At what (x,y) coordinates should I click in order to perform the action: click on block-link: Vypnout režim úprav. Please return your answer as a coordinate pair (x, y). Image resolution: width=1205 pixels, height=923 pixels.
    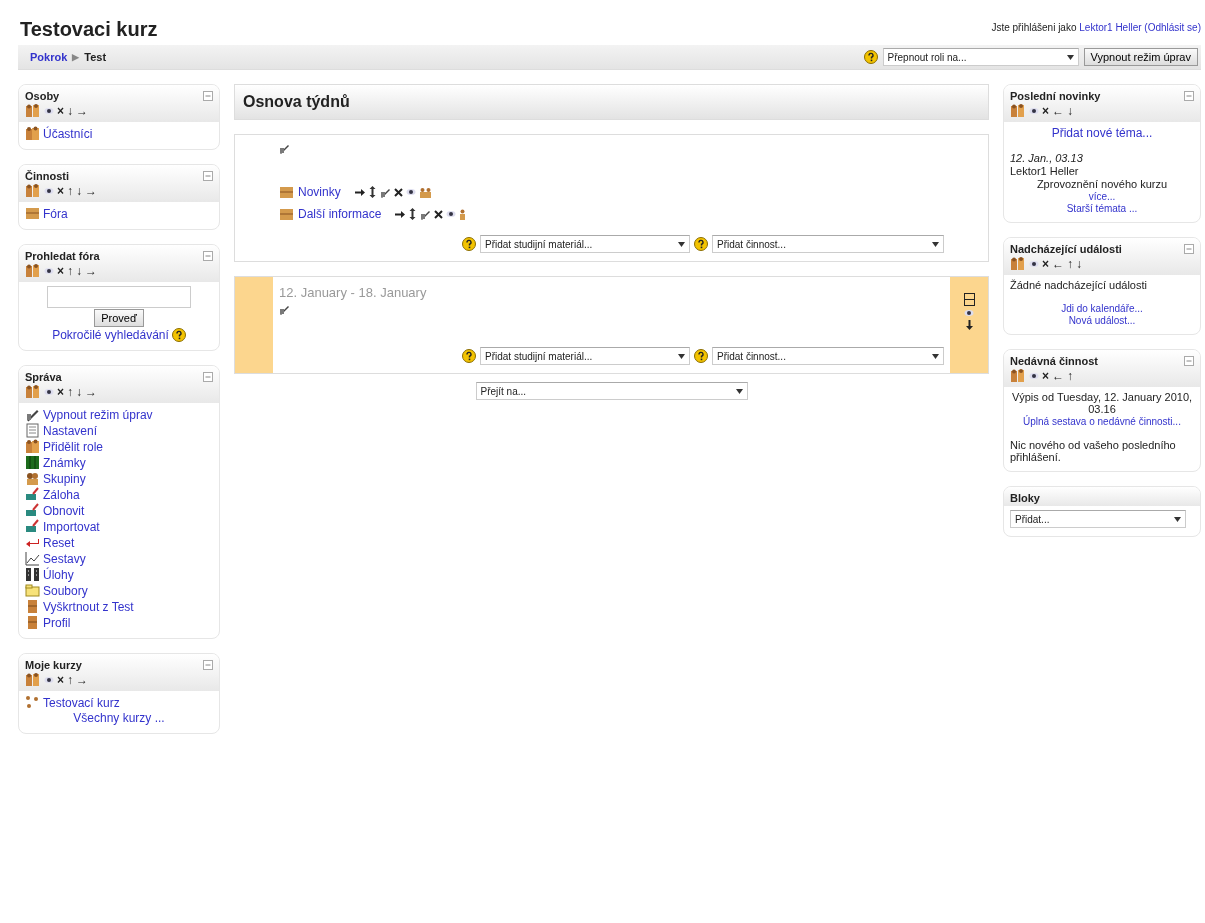
    Looking at the image, I should click on (98, 414).